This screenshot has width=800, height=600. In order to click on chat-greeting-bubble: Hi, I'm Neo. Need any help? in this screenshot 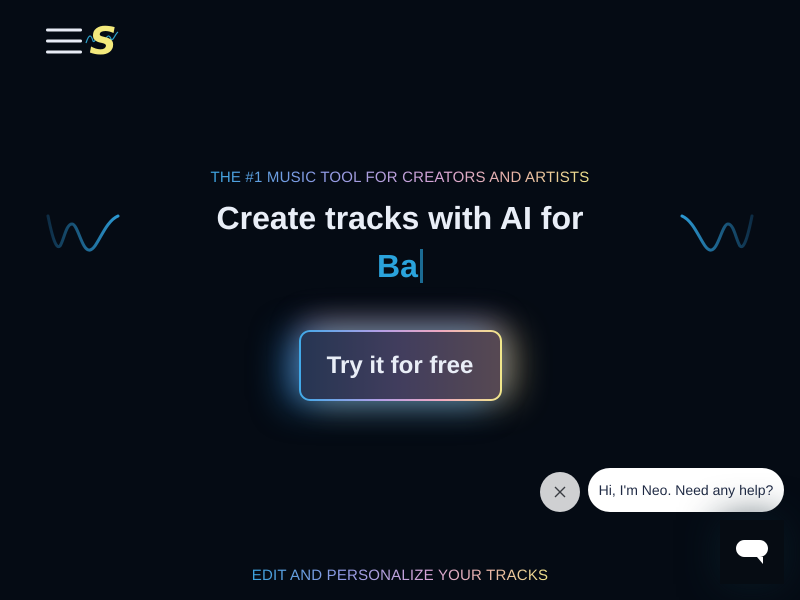, I will do `click(686, 490)`.